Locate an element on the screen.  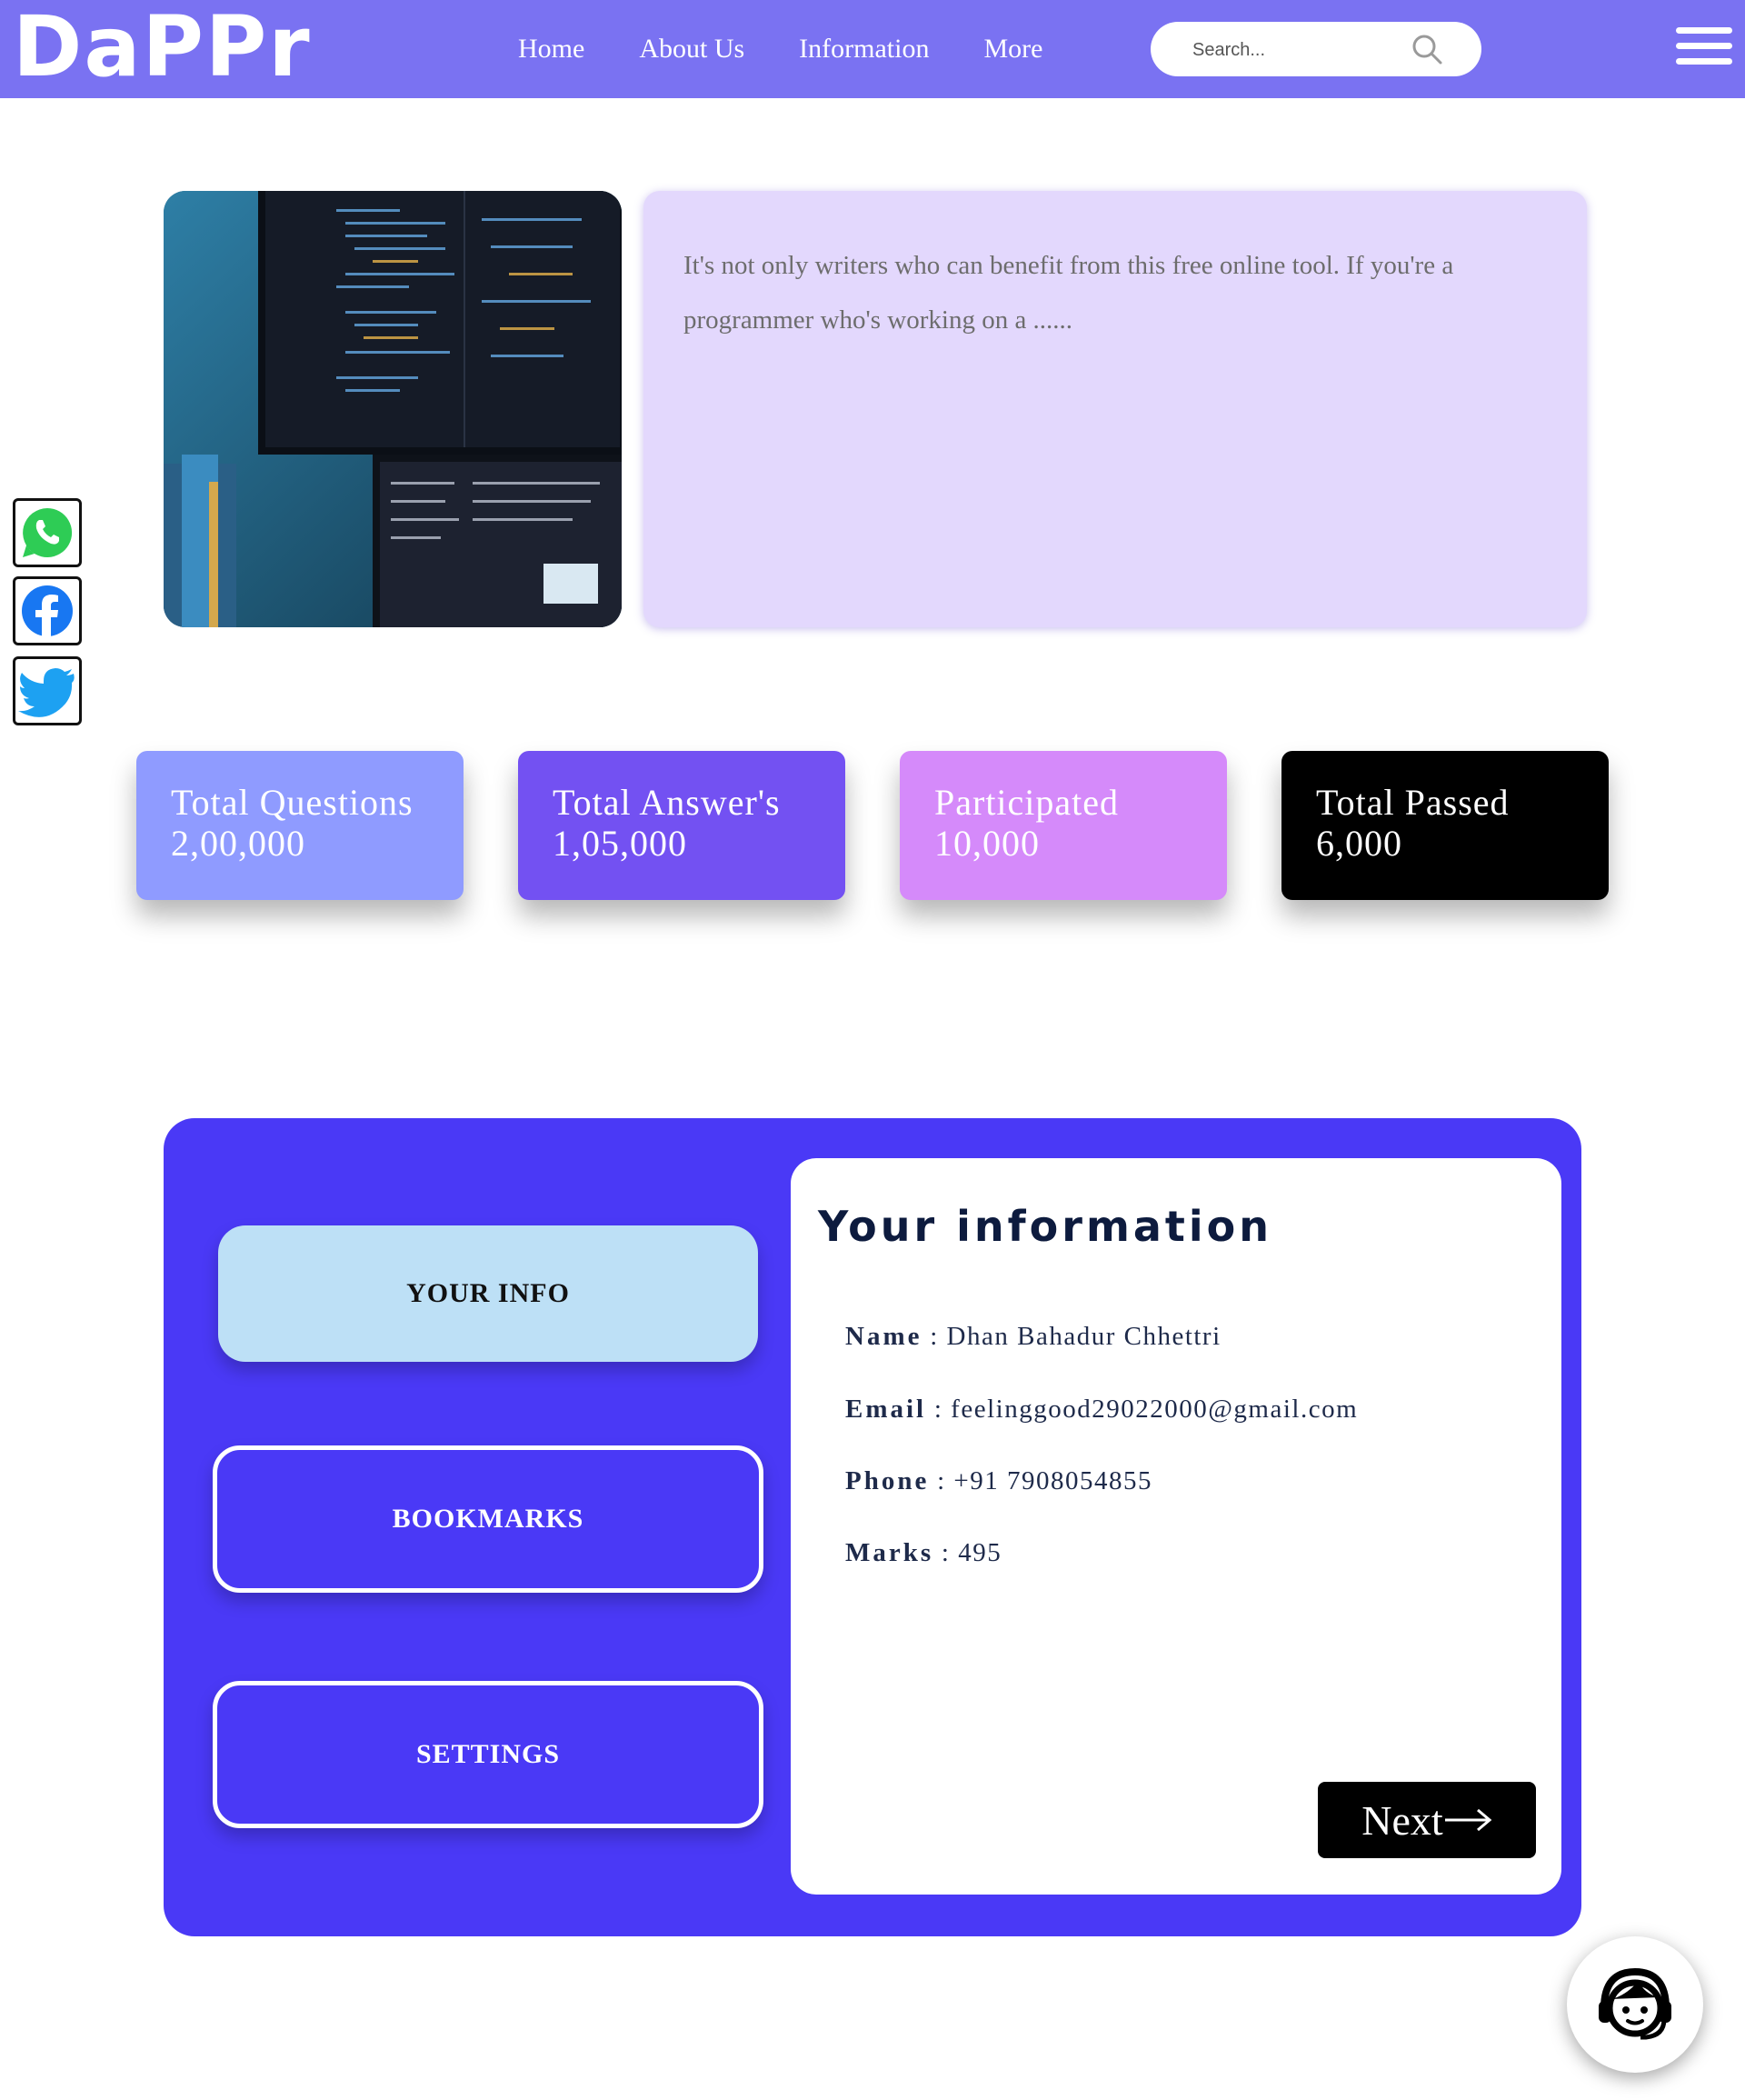
navbar: DaPPr Home About Us Information More is located at coordinates (872, 49).